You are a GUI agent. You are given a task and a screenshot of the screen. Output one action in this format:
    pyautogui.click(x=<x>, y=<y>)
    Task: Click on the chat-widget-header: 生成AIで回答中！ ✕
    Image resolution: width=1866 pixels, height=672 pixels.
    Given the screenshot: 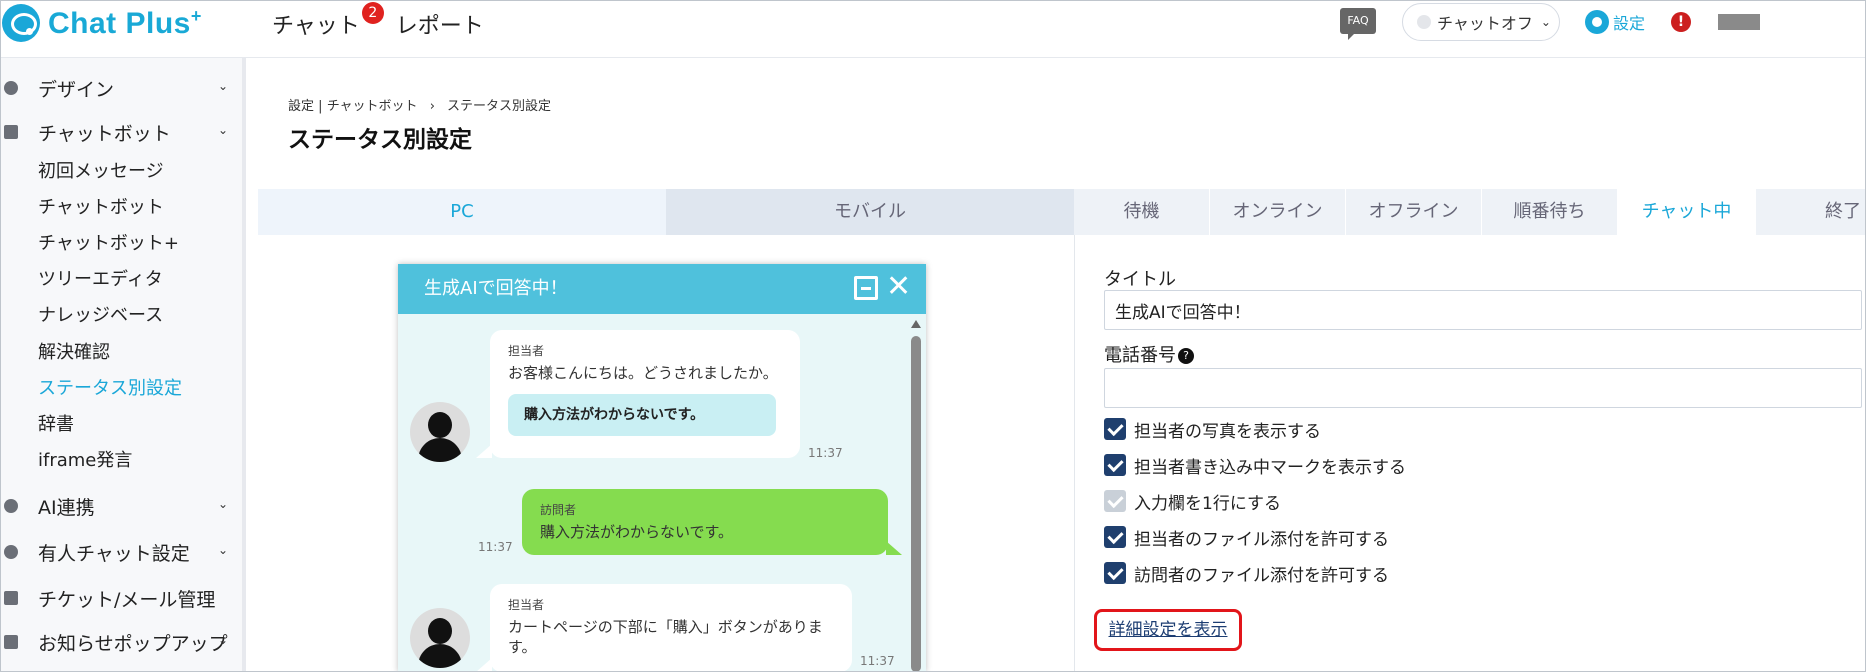 What is the action you would take?
    pyautogui.click(x=662, y=289)
    